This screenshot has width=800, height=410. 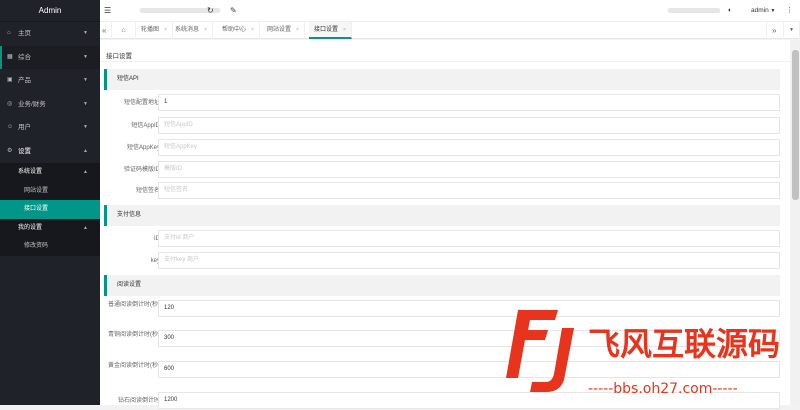 What do you see at coordinates (24, 57) in the screenshot?
I see `sidebar-item-label: 综合` at bounding box center [24, 57].